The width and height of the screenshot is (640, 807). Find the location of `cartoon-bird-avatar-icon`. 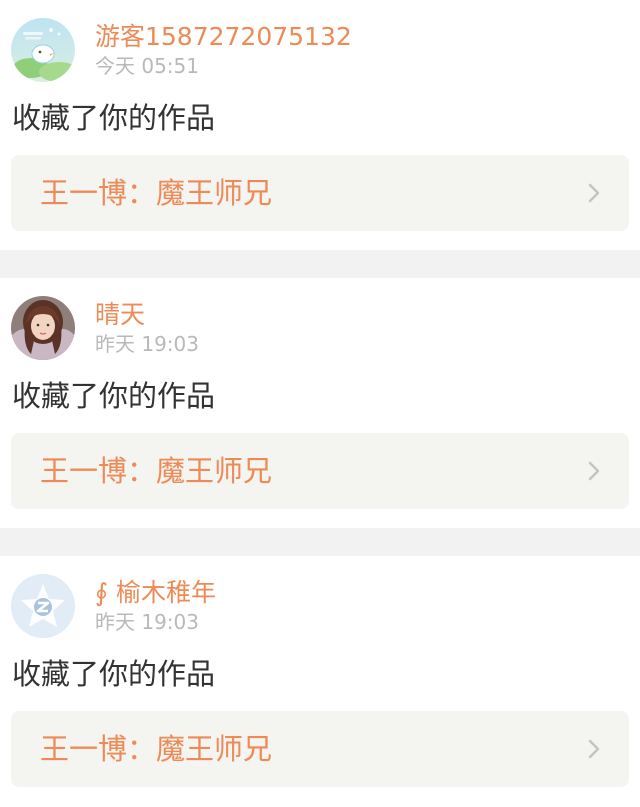

cartoon-bird-avatar-icon is located at coordinates (43, 50).